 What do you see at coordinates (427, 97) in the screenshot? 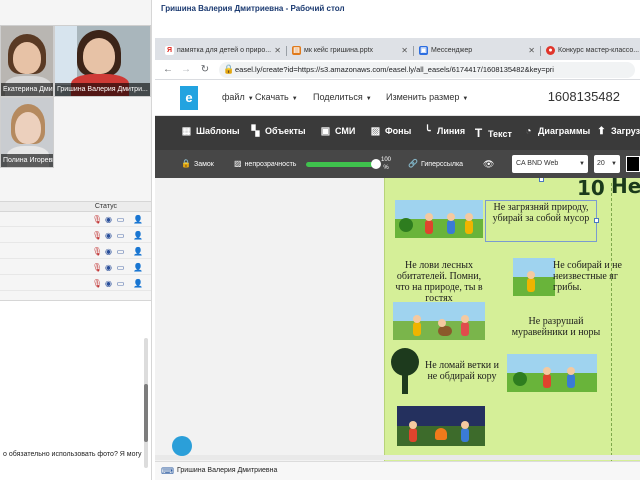
I see `menu-resize: Изменить размер ▼` at bounding box center [427, 97].